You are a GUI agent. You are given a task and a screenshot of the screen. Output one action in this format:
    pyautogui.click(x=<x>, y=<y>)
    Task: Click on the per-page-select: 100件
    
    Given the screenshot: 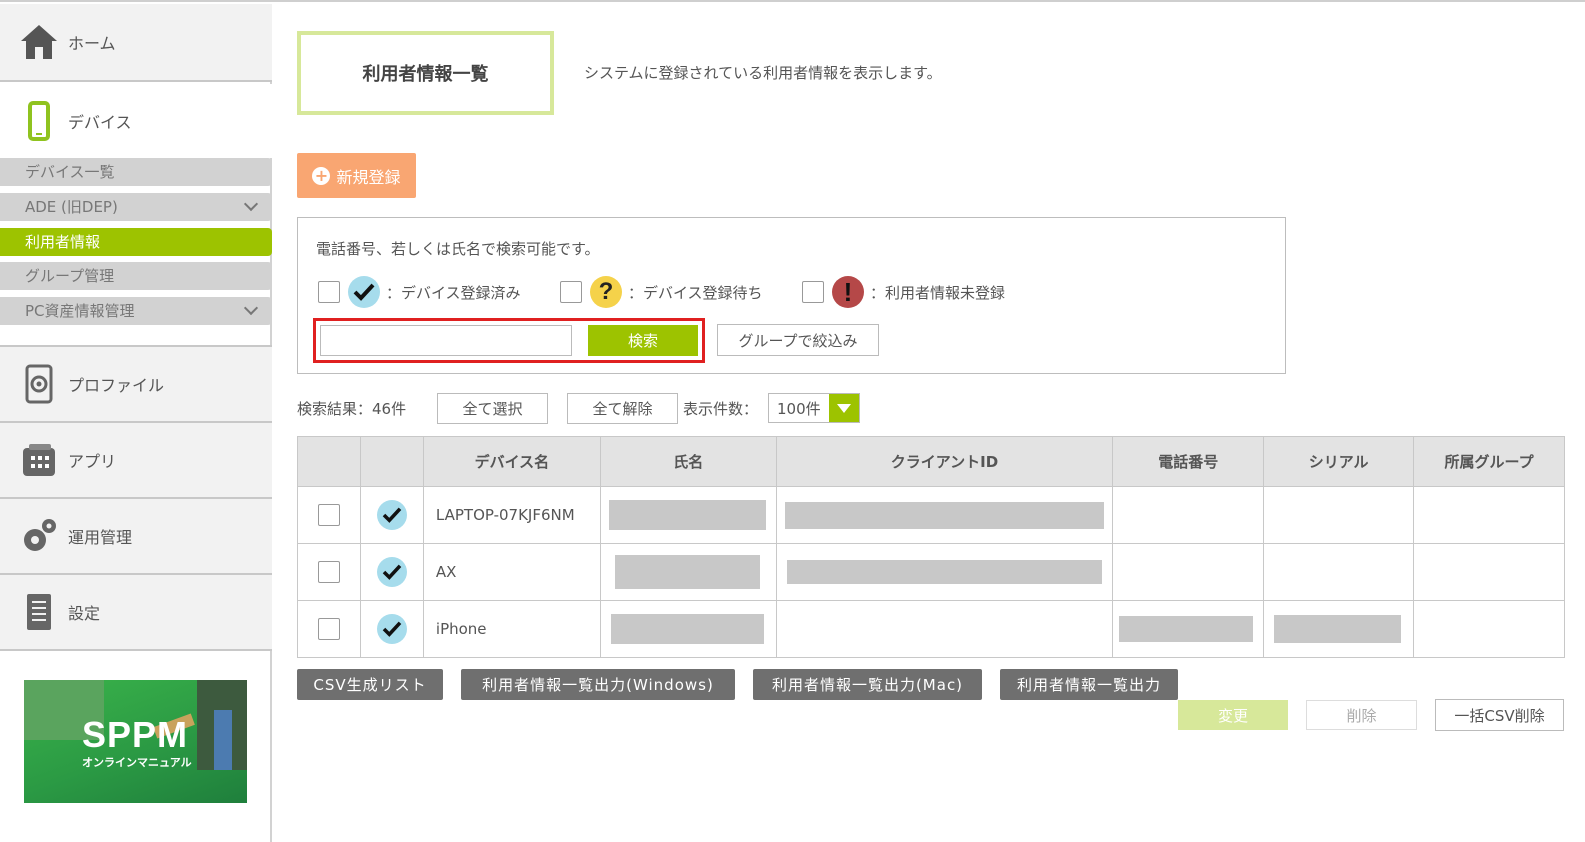 What is the action you would take?
    pyautogui.click(x=814, y=408)
    